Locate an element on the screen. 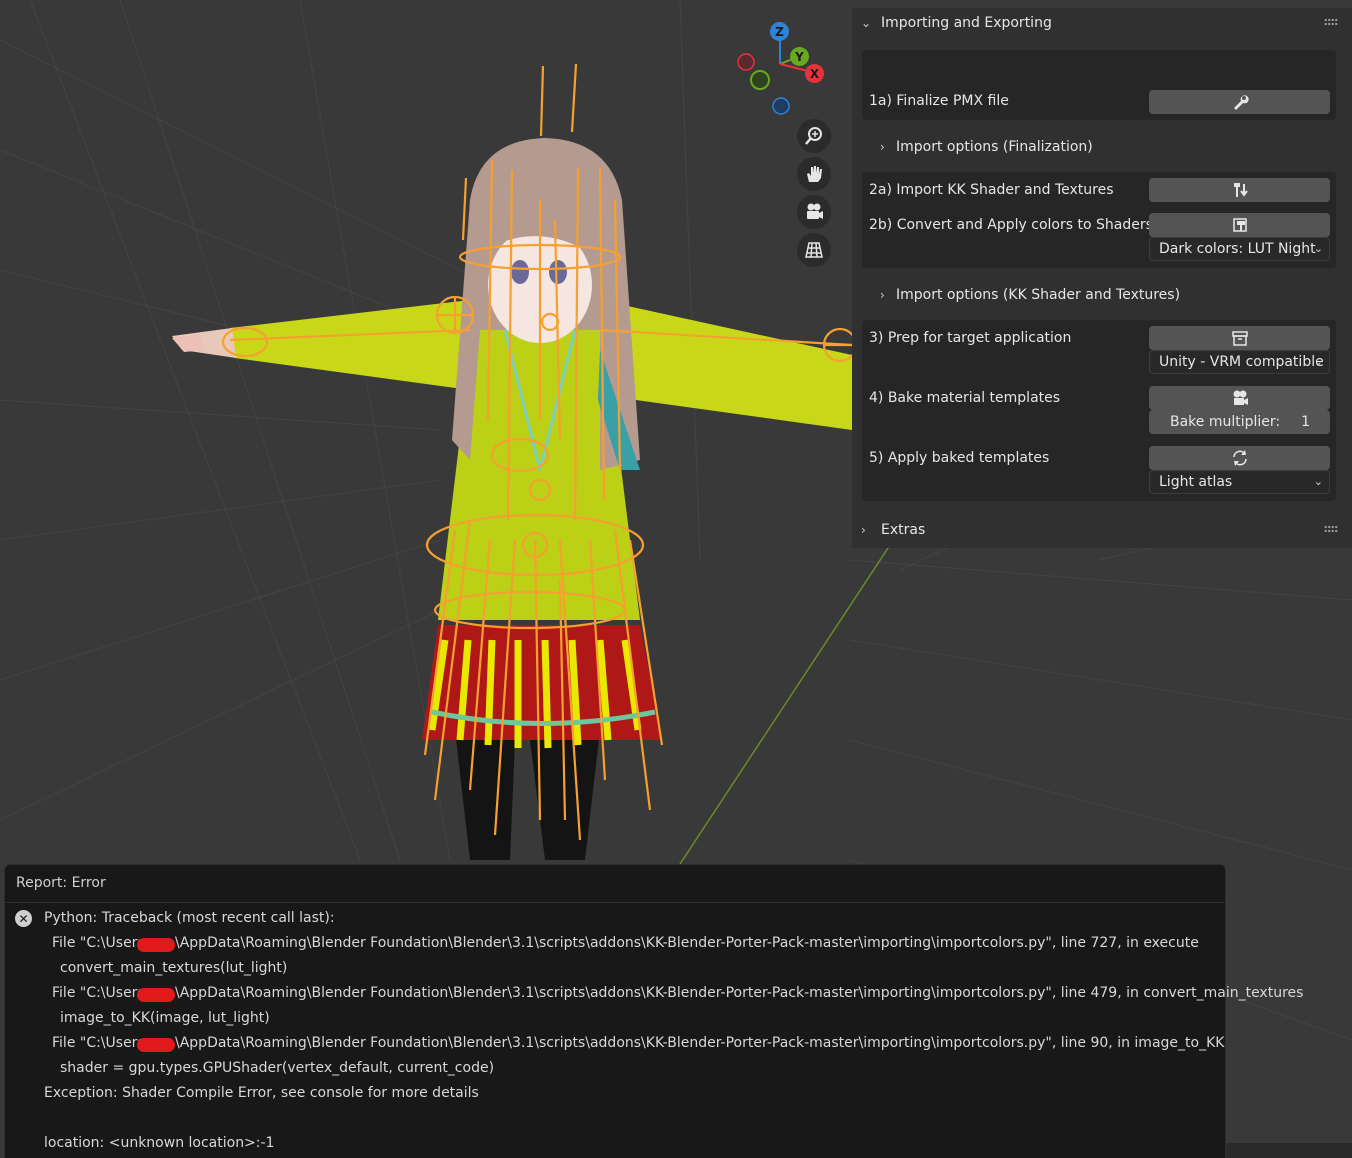 Image resolution: width=1352 pixels, height=1158 pixels. error-location: location: <unknown location>:-1 is located at coordinates (159, 1143).